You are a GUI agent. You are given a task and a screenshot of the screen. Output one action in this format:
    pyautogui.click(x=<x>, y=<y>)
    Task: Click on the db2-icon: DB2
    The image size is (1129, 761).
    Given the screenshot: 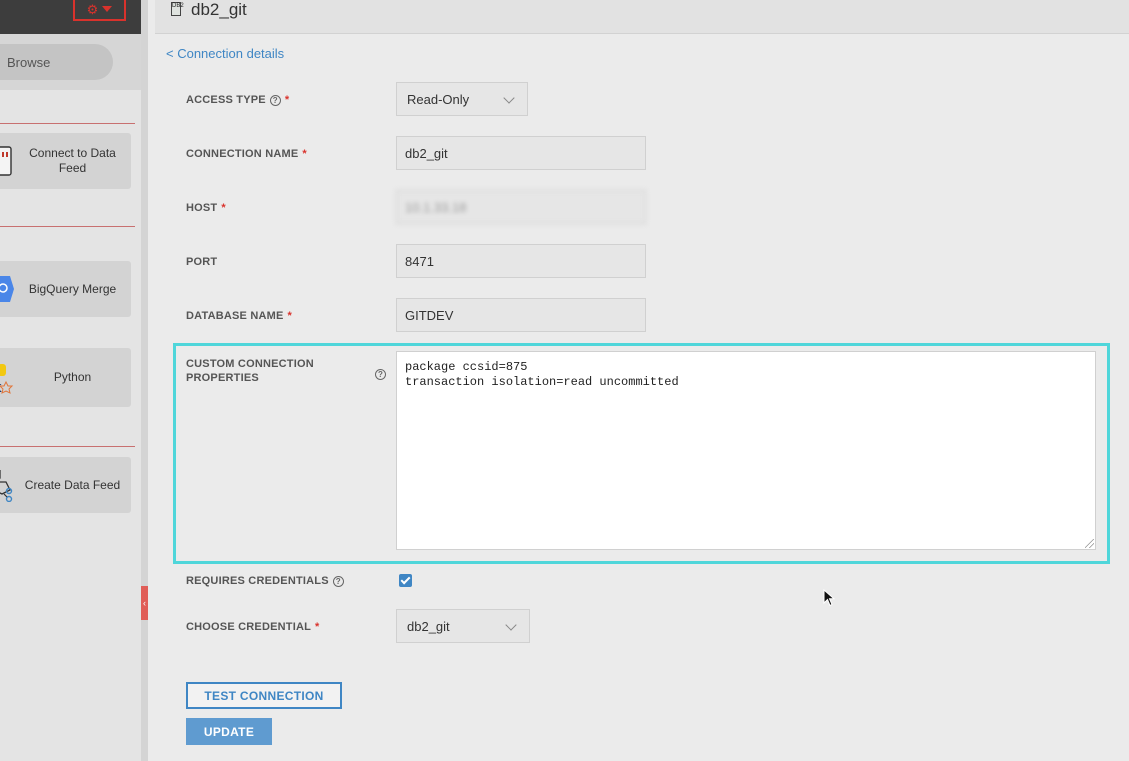 What is the action you would take?
    pyautogui.click(x=177, y=9)
    